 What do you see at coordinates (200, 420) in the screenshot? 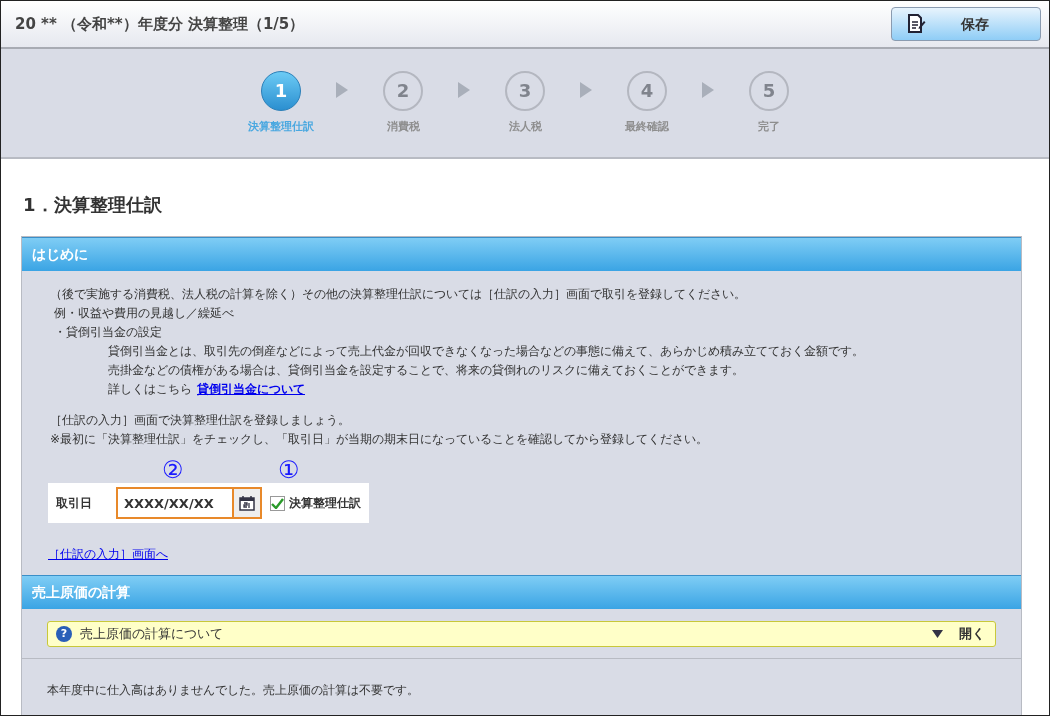
I see `body-text: ［仕訳の入力］画面で決算整理仕訳を登録しましょう。` at bounding box center [200, 420].